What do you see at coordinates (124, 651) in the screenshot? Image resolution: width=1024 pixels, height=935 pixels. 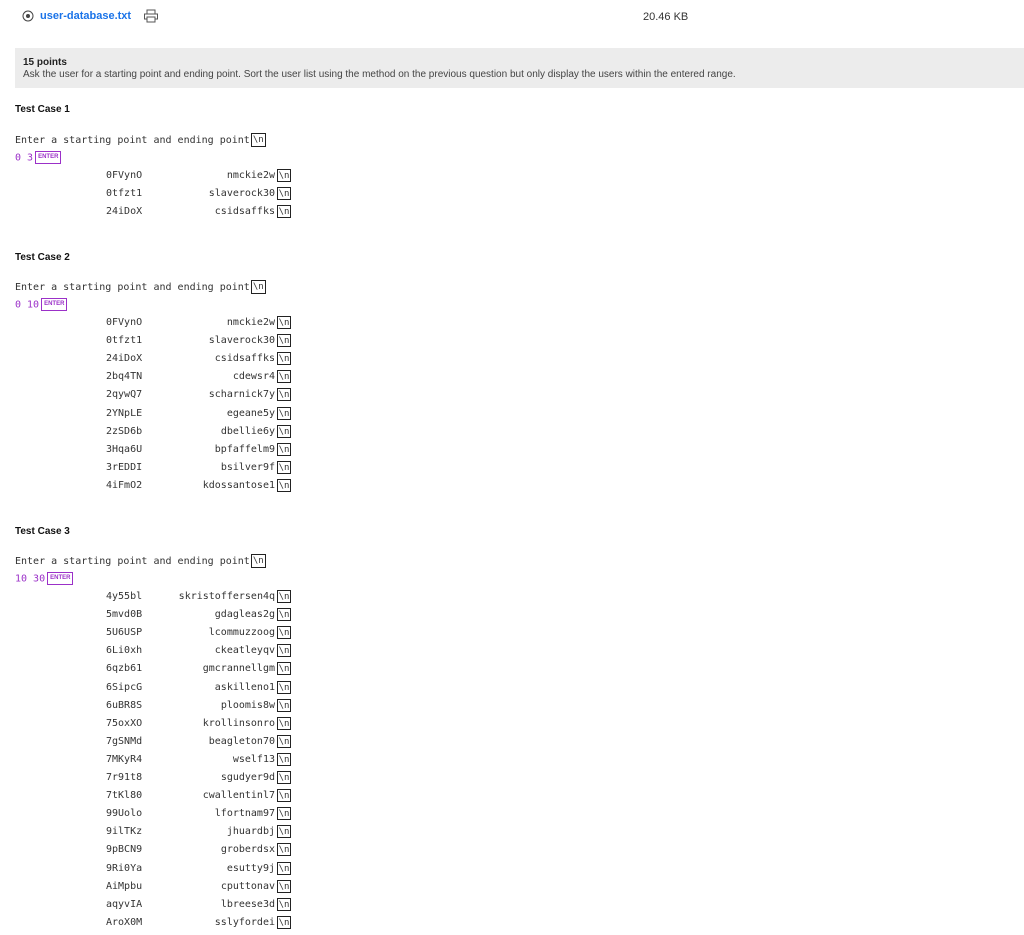 I see `user-id: 6Li0xh` at bounding box center [124, 651].